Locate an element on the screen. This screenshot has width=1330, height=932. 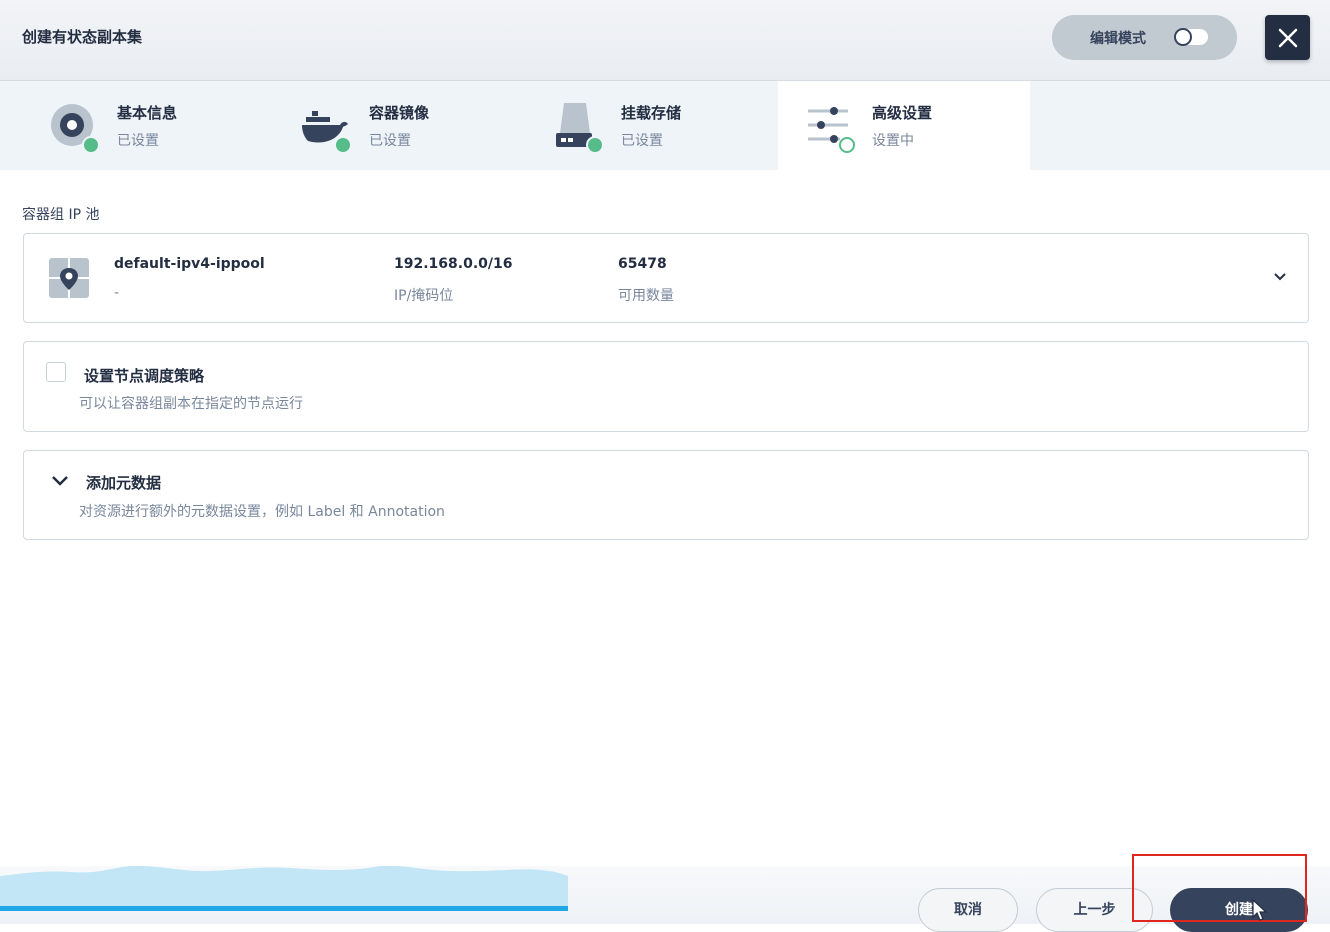
ip-pool-section-label: 容器组 IP 池 is located at coordinates (61, 215).